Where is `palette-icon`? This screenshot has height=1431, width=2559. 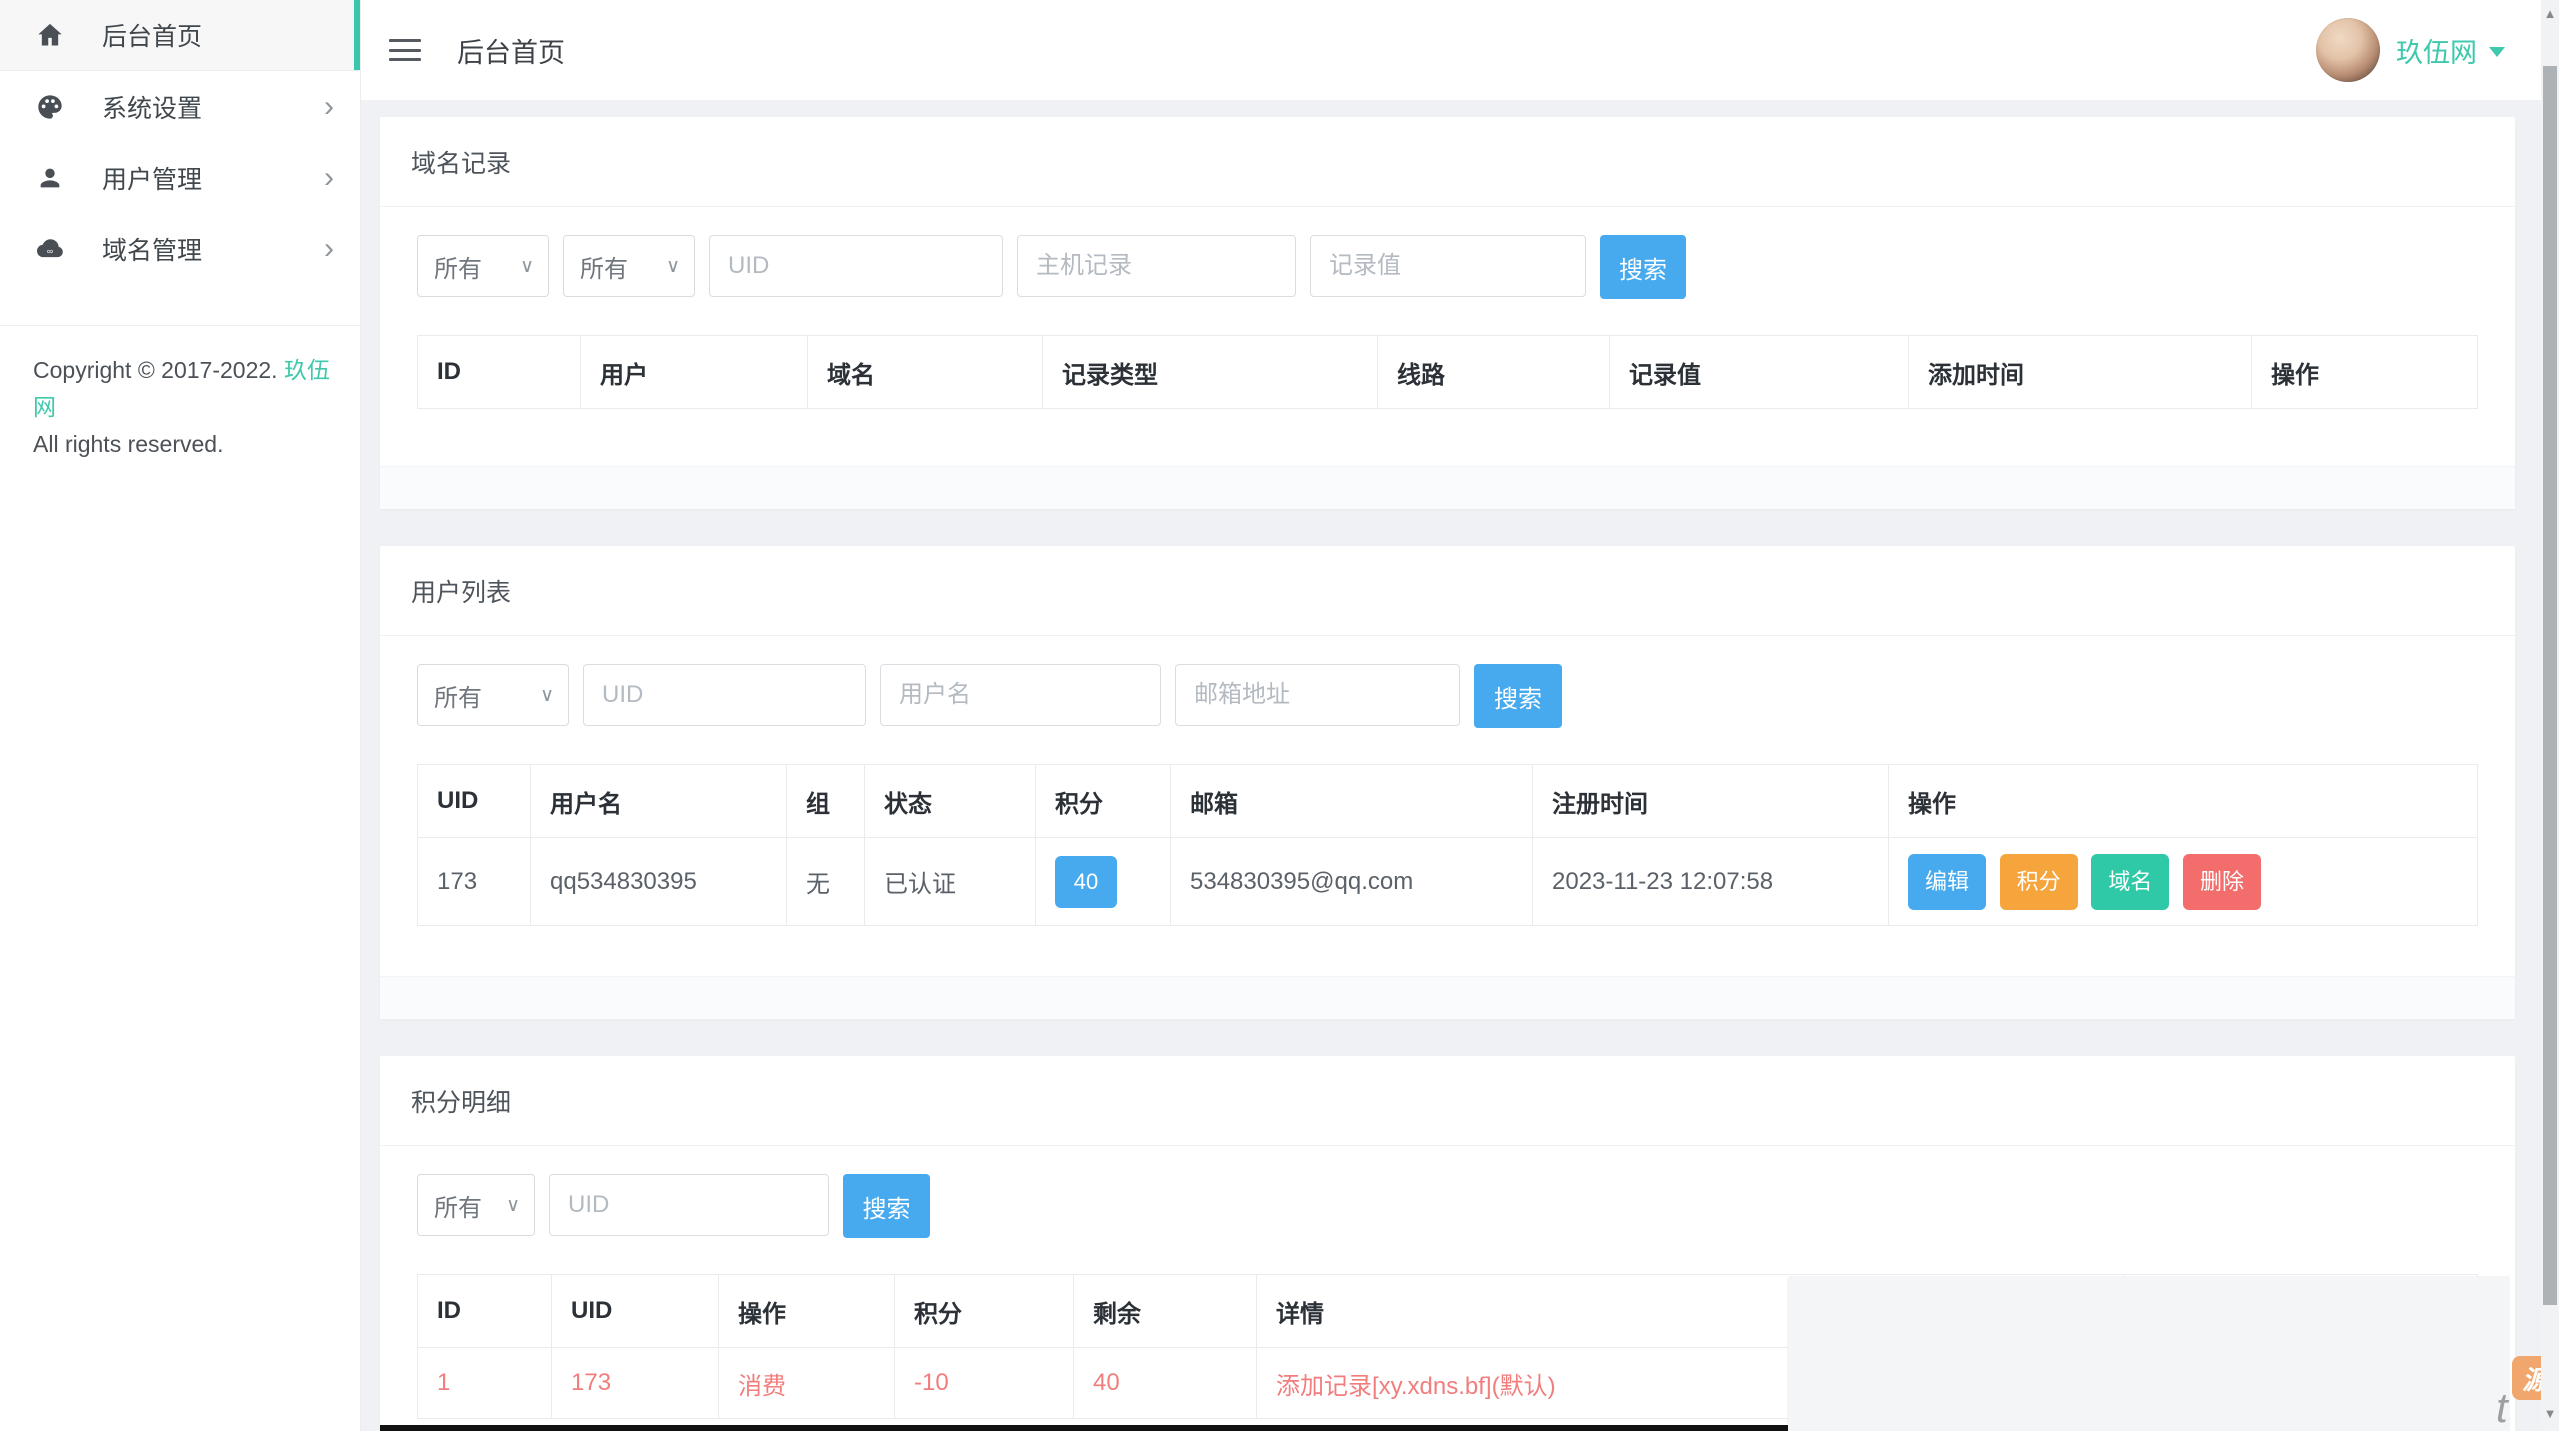 palette-icon is located at coordinates (54, 107).